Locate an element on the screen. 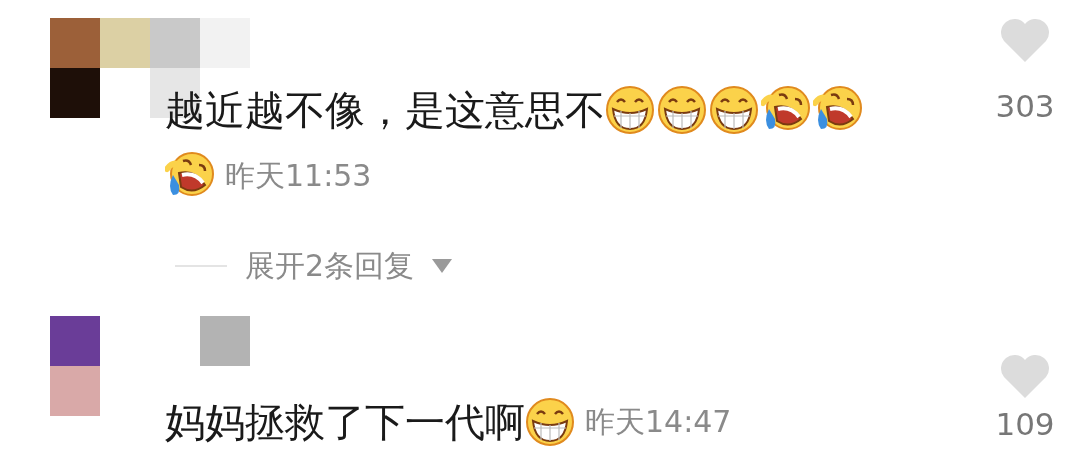 This screenshot has width=1080, height=466. timestamp: 昨天14:47 is located at coordinates (658, 421).